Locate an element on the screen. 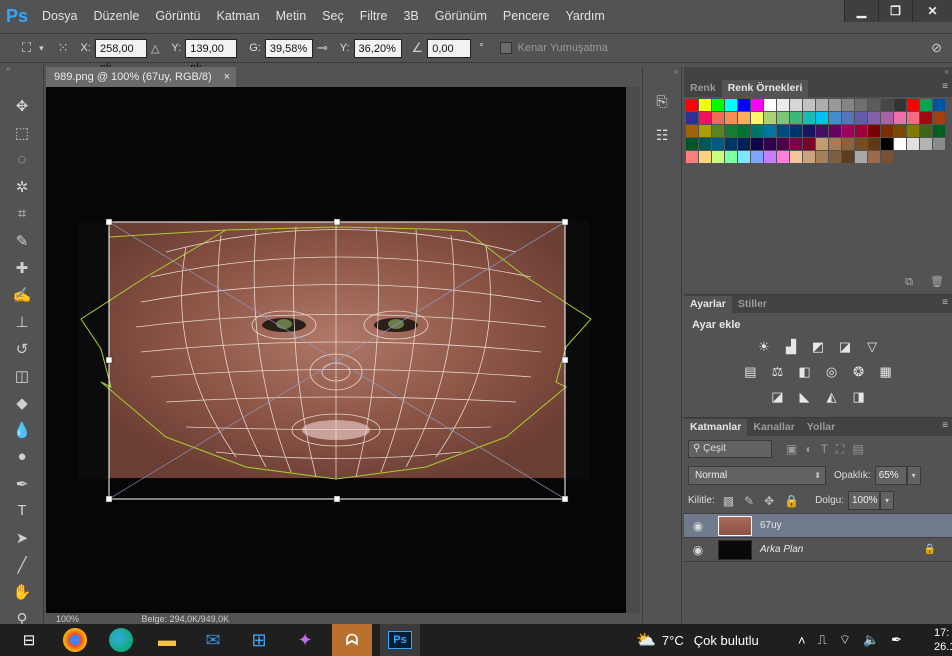 The image size is (952, 656). vibrance-icon: ▽ is located at coordinates (872, 346).